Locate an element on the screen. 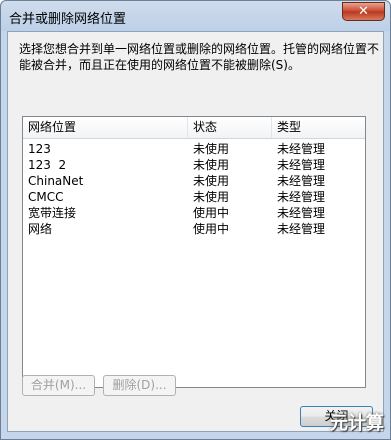 The image size is (391, 440). window-title: 合并或删除网络位置 is located at coordinates (68, 19).